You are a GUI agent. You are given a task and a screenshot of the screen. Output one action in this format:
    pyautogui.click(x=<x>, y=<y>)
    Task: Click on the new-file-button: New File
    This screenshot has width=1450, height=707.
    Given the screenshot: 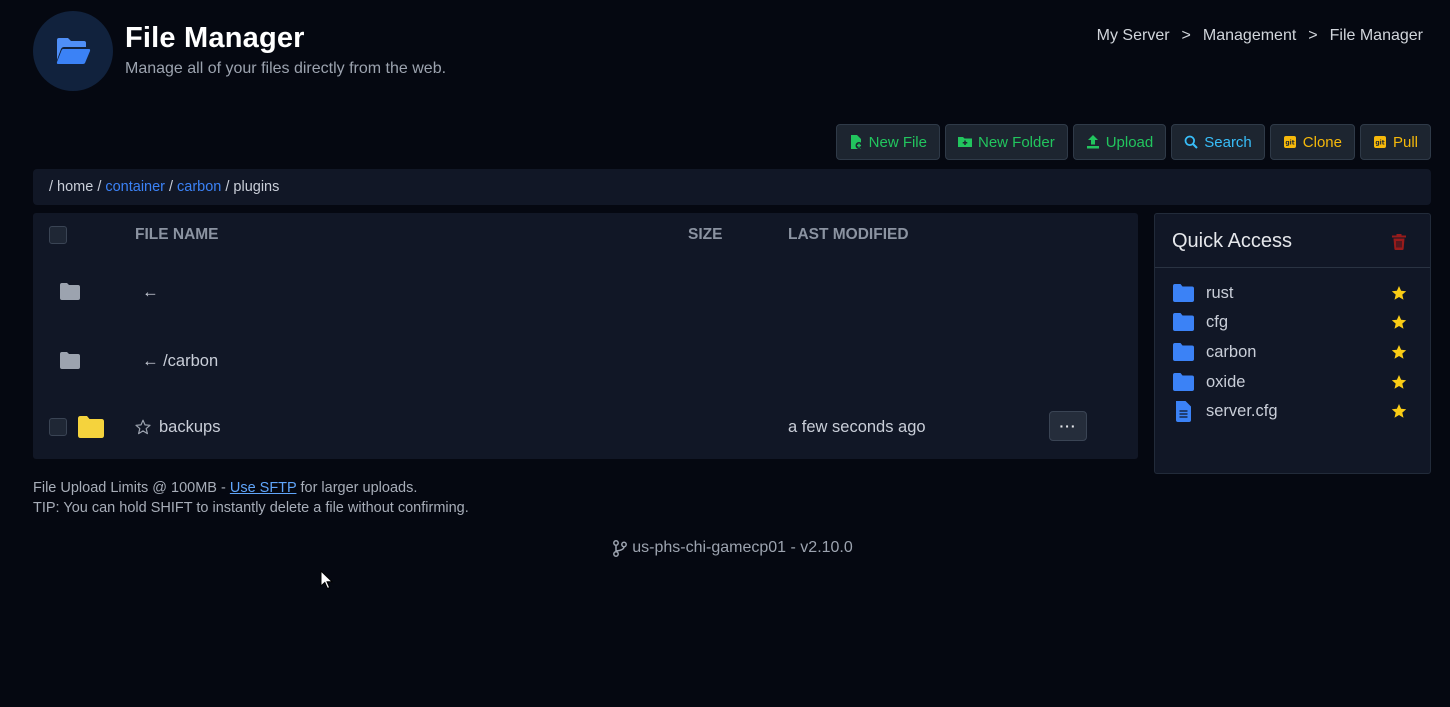 What is the action you would take?
    pyautogui.click(x=887, y=142)
    